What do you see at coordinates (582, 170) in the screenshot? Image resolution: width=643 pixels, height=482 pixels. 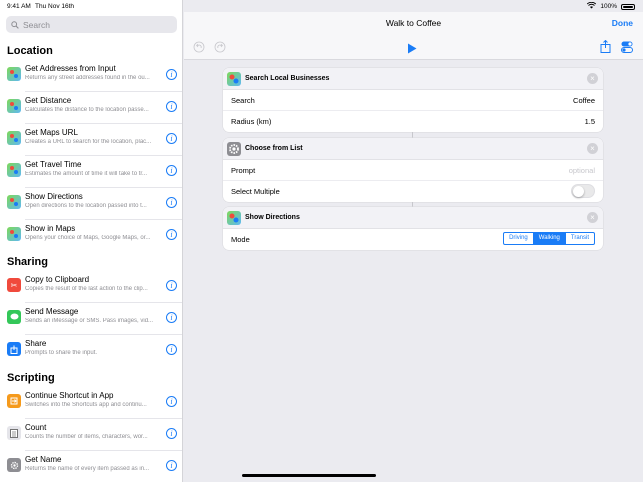 I see `prompt-input: optional` at bounding box center [582, 170].